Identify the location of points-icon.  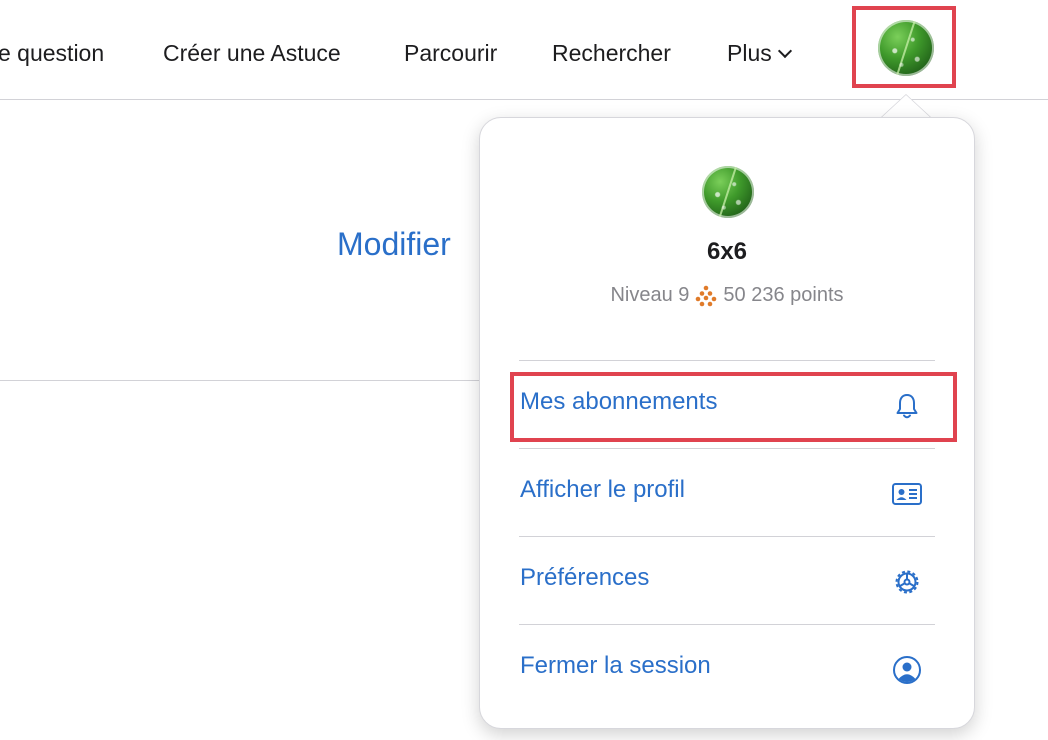
(706, 296).